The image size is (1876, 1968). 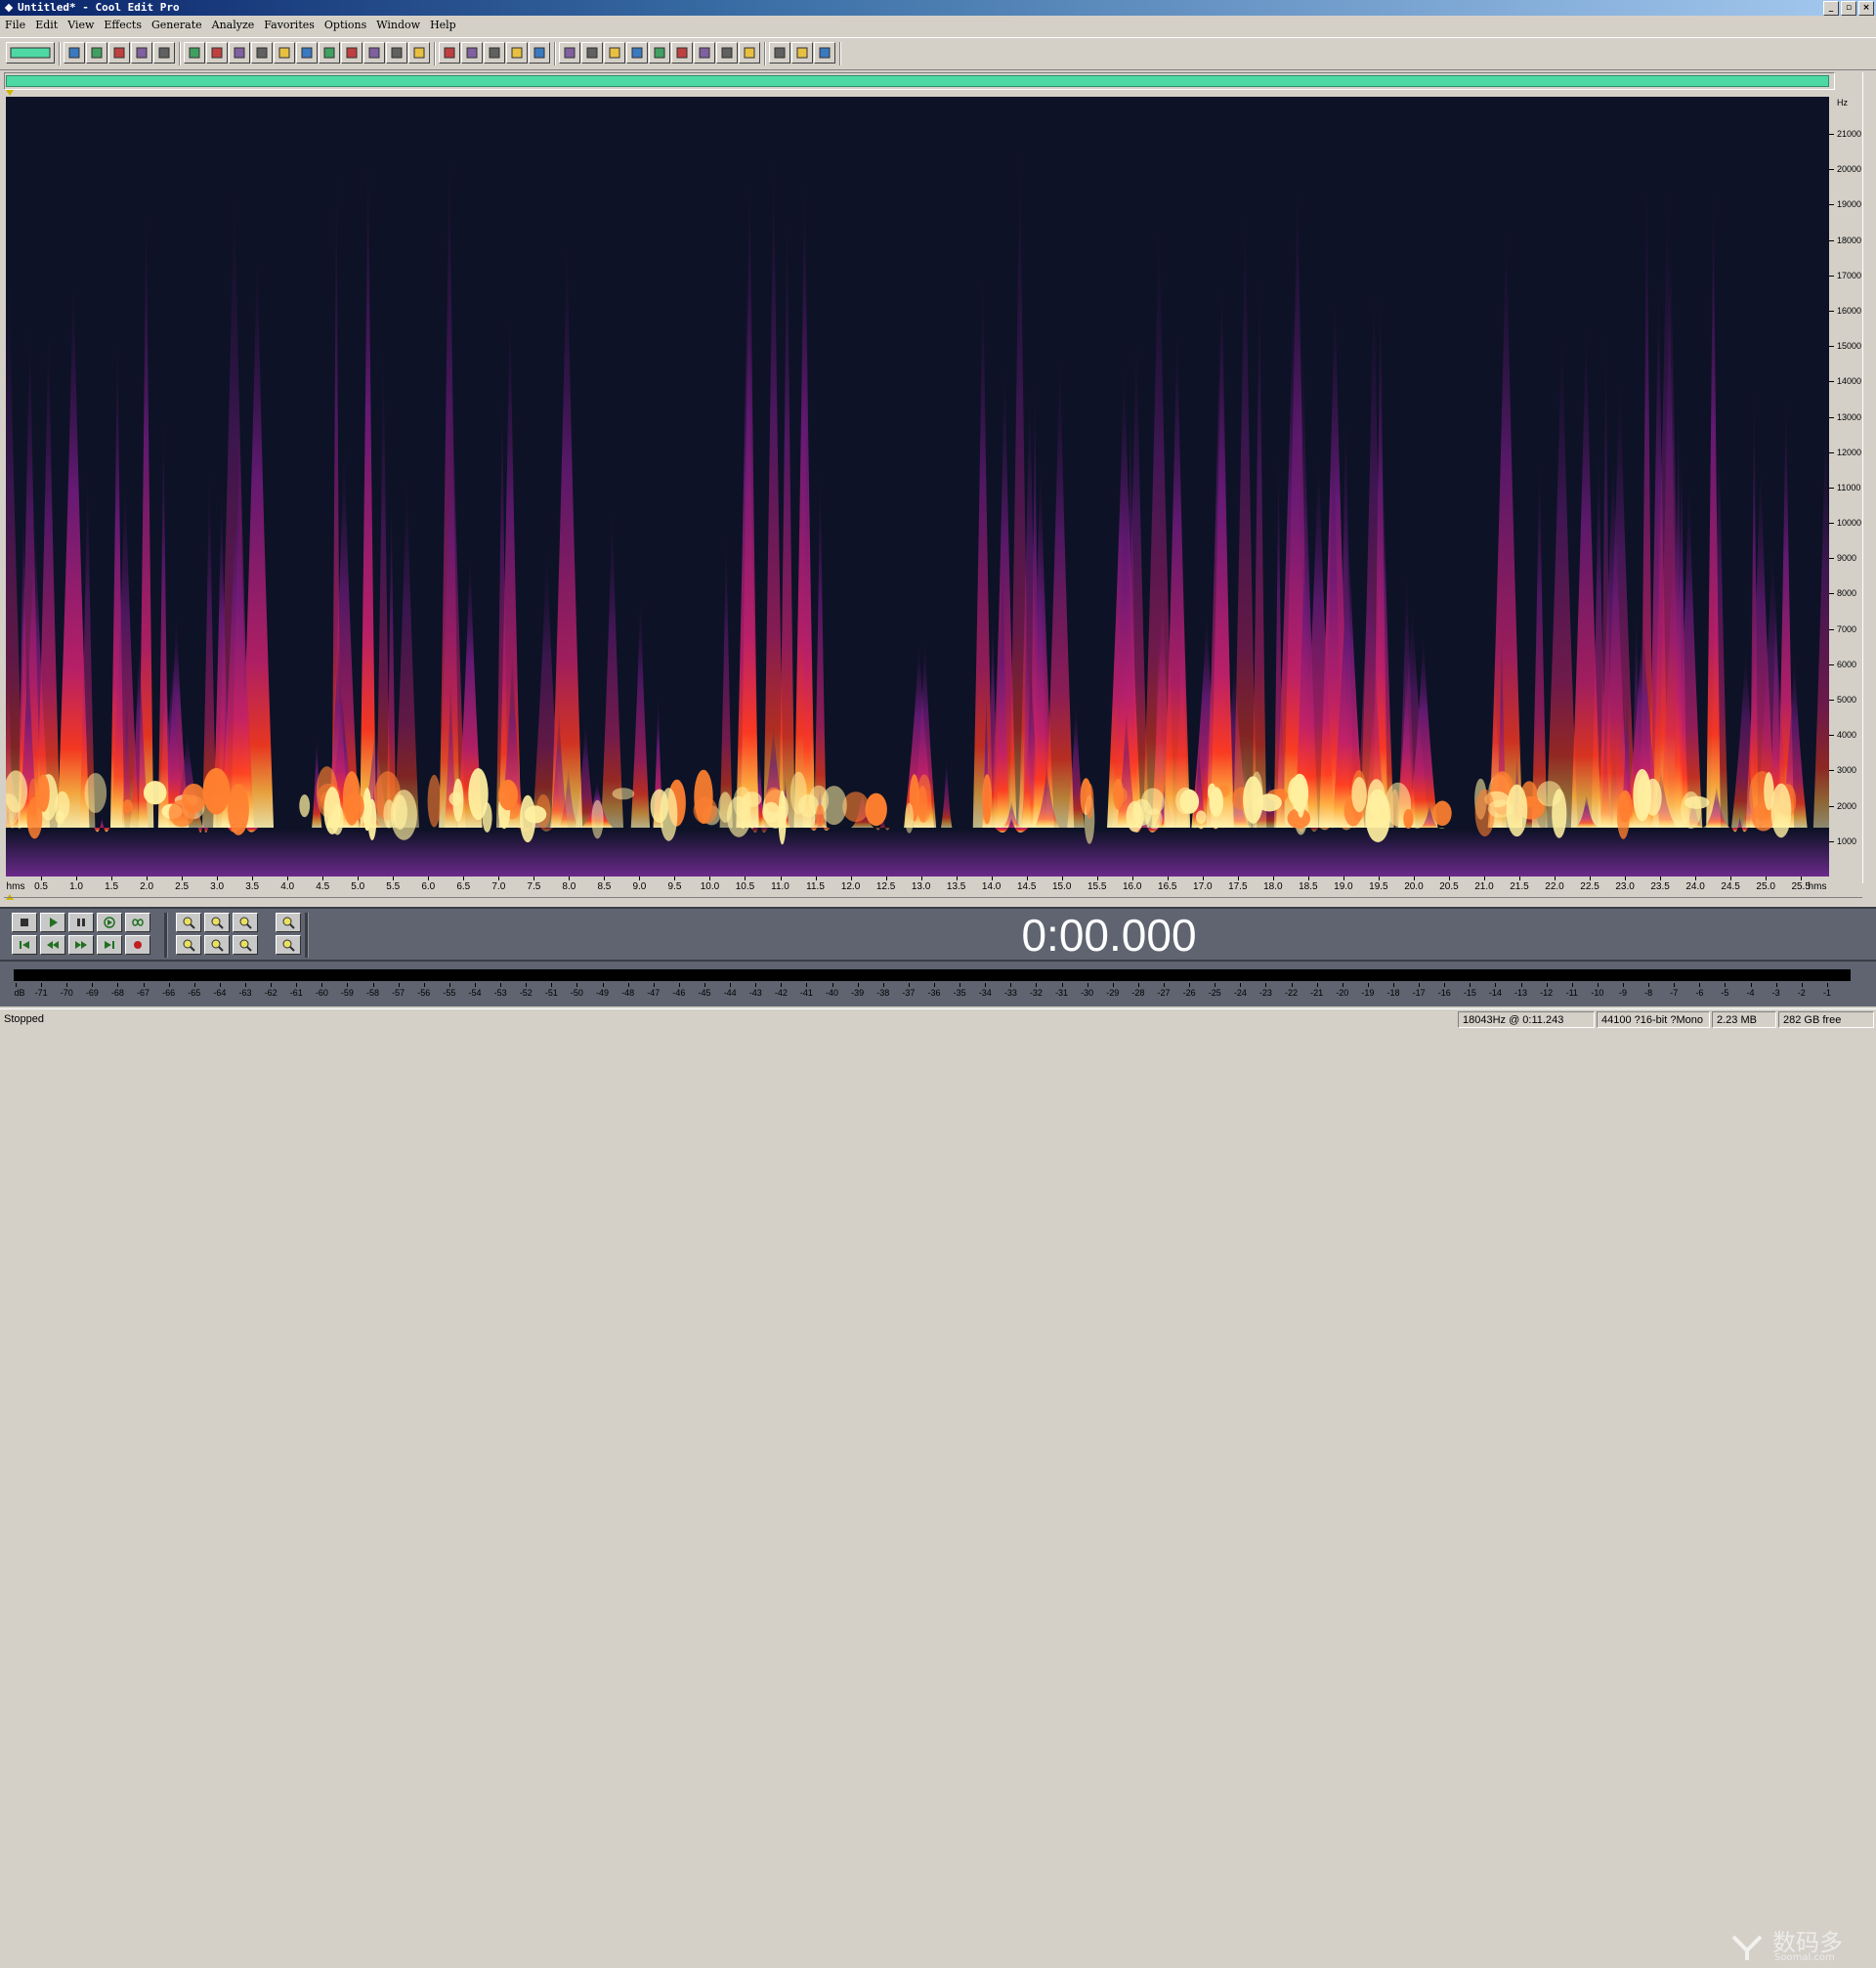 I want to click on play-list-button, so click(x=614, y=53).